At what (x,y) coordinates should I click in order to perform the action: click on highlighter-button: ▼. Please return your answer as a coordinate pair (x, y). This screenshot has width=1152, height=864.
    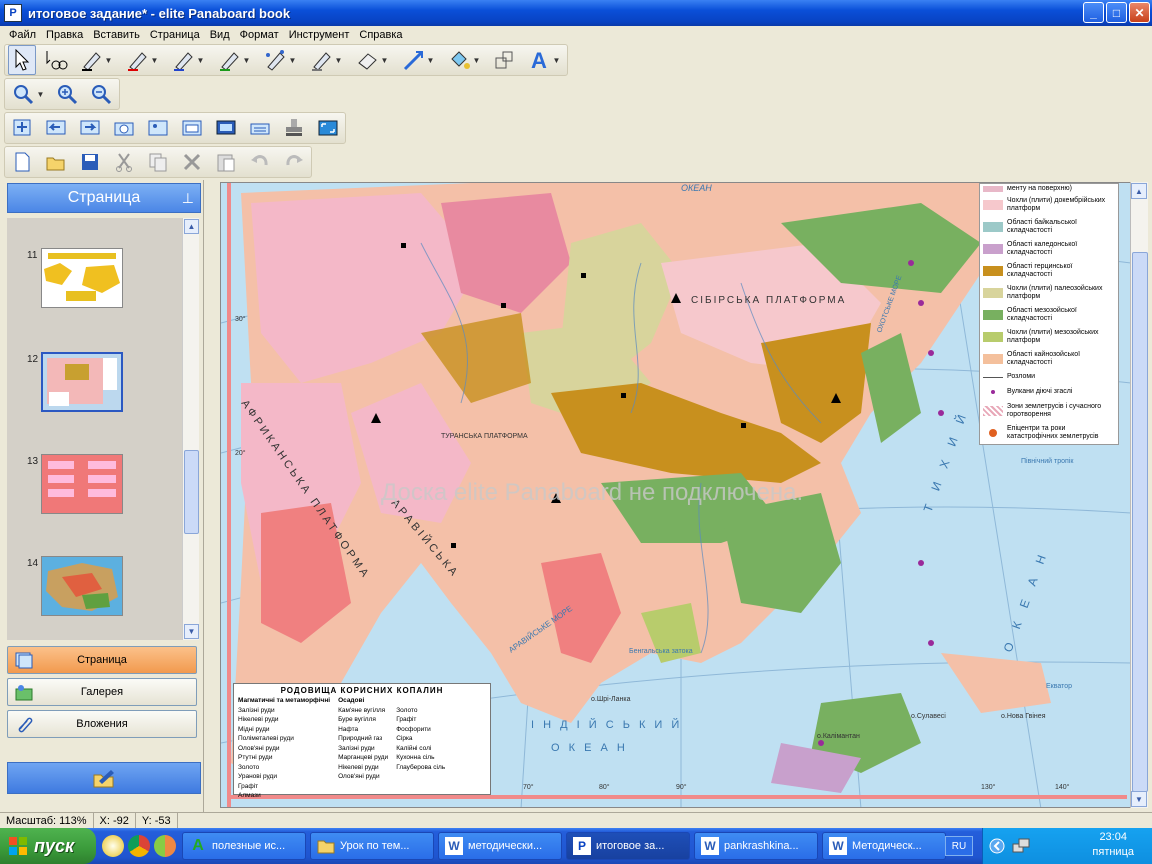
    Looking at the image, I should click on (326, 60).